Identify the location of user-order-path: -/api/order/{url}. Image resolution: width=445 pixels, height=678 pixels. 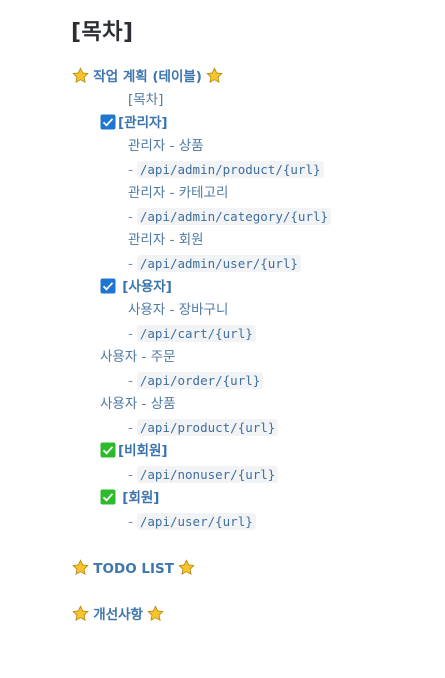
(196, 381).